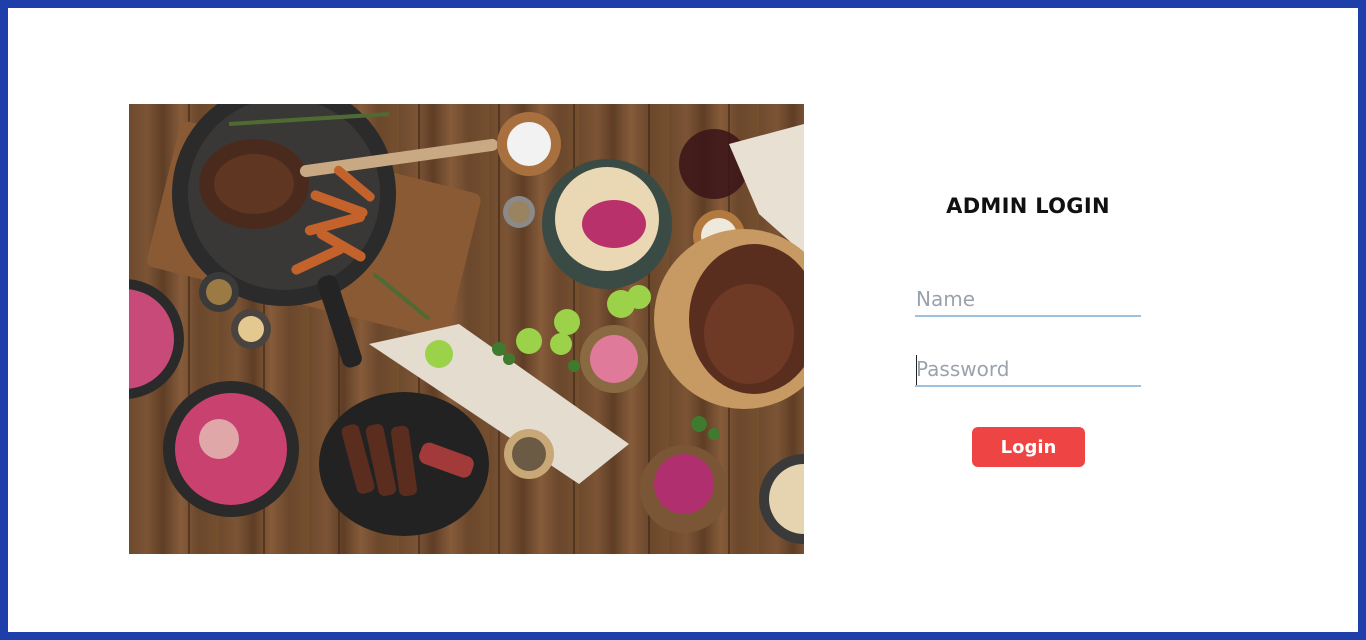 The width and height of the screenshot is (1366, 640). Describe the element at coordinates (916, 370) in the screenshot. I see `text-caret` at that location.